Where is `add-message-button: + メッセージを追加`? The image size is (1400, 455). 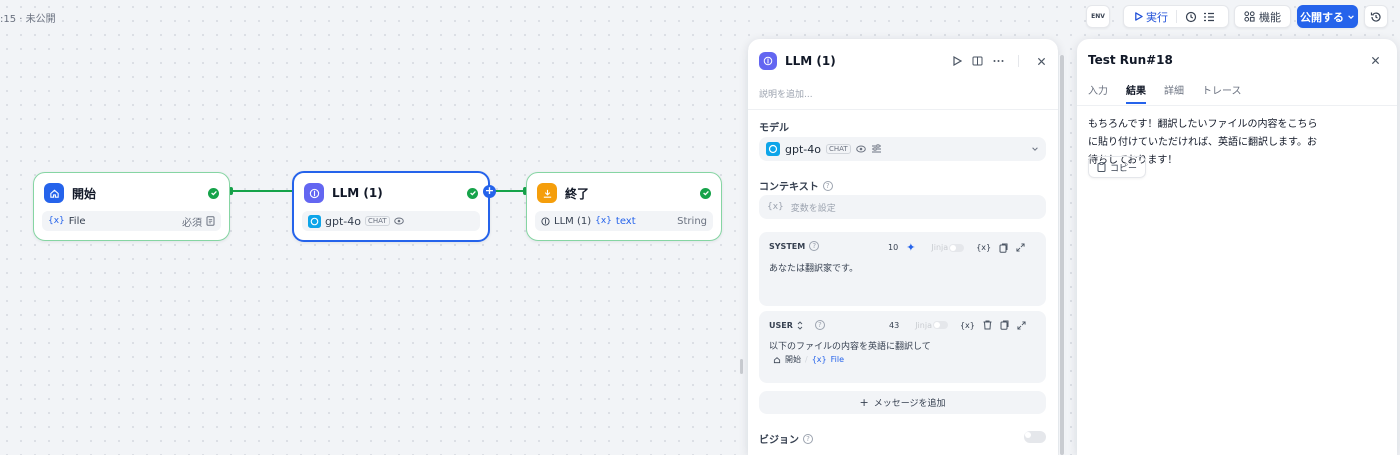 add-message-button: + メッセージを追加 is located at coordinates (902, 402).